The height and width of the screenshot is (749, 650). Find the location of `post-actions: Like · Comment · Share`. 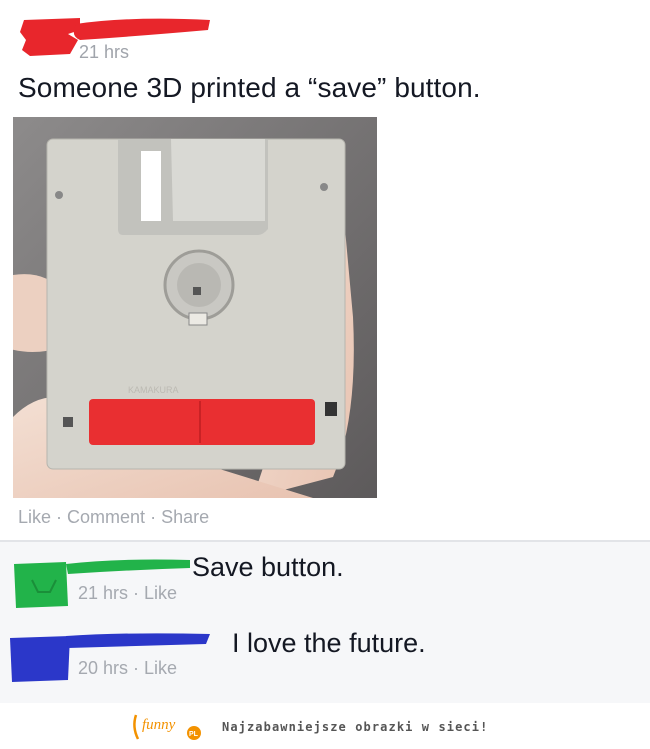

post-actions: Like · Comment · Share is located at coordinates (114, 517).